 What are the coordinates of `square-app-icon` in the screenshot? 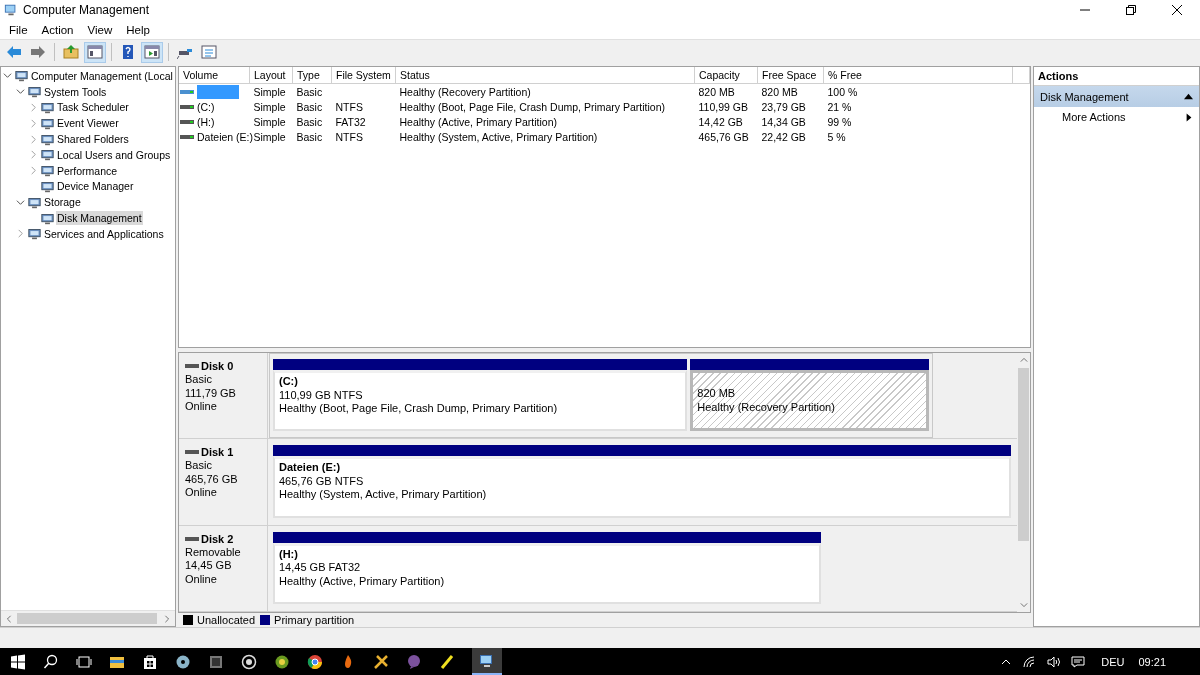 It's located at (216, 661).